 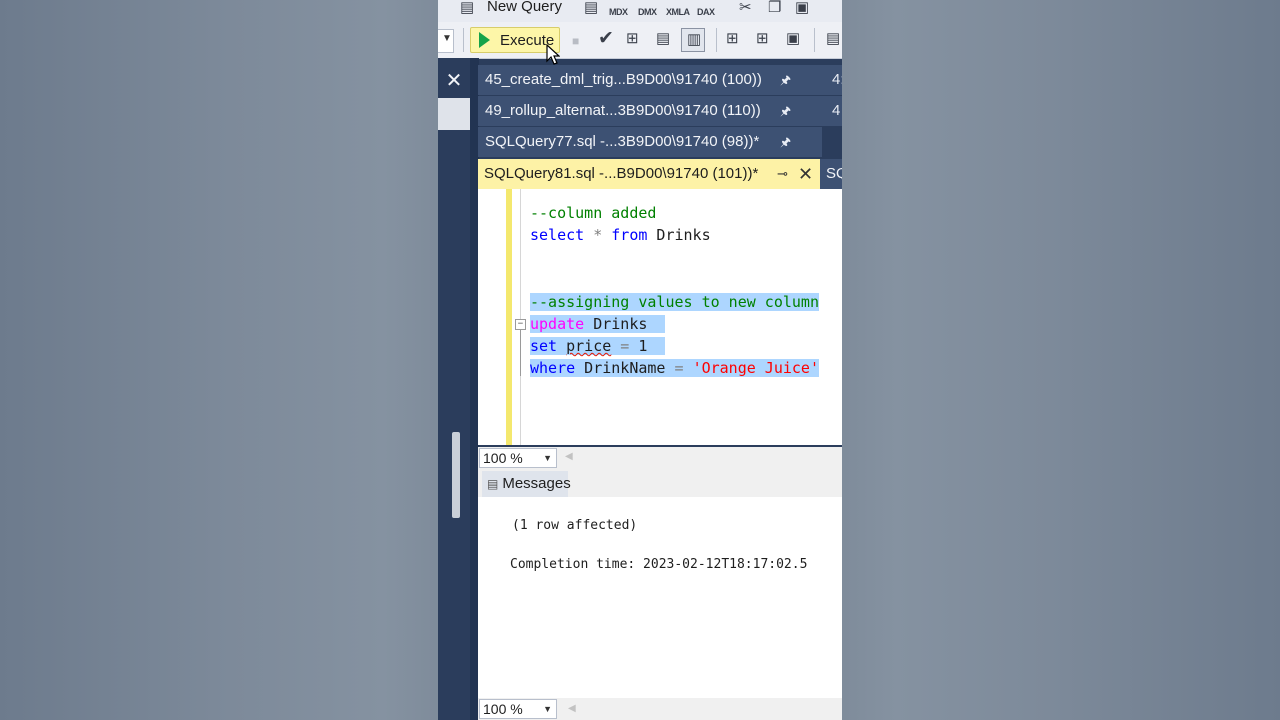 I want to click on tab-next-document: SQ, so click(x=831, y=174).